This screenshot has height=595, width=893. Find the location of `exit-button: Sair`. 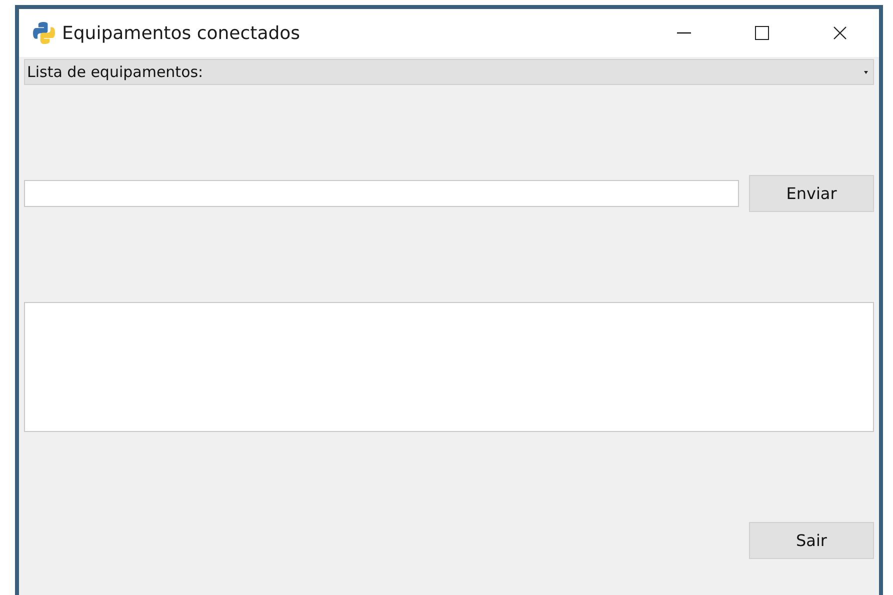

exit-button: Sair is located at coordinates (811, 540).